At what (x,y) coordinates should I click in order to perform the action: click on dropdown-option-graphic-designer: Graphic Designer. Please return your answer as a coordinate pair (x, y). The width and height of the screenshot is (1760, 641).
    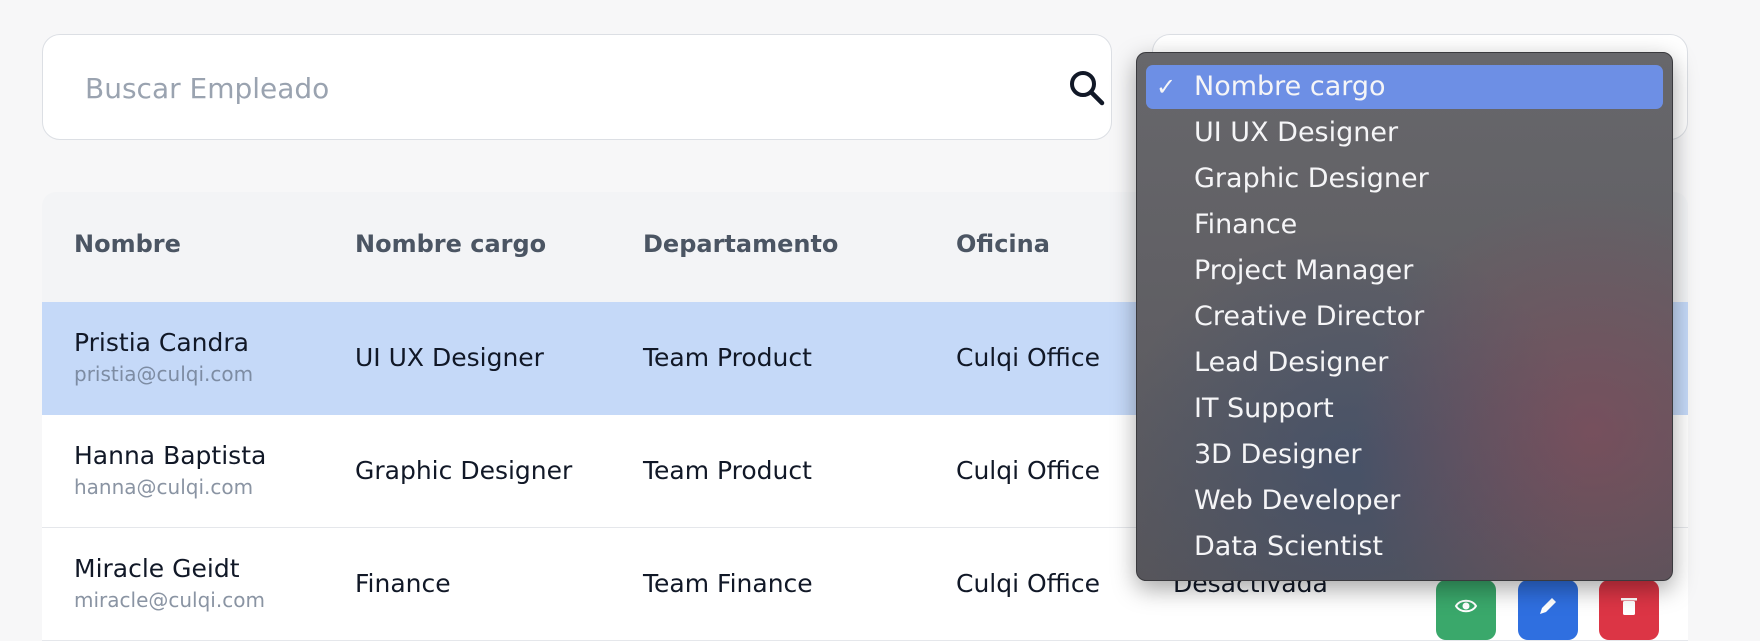
    Looking at the image, I should click on (1404, 179).